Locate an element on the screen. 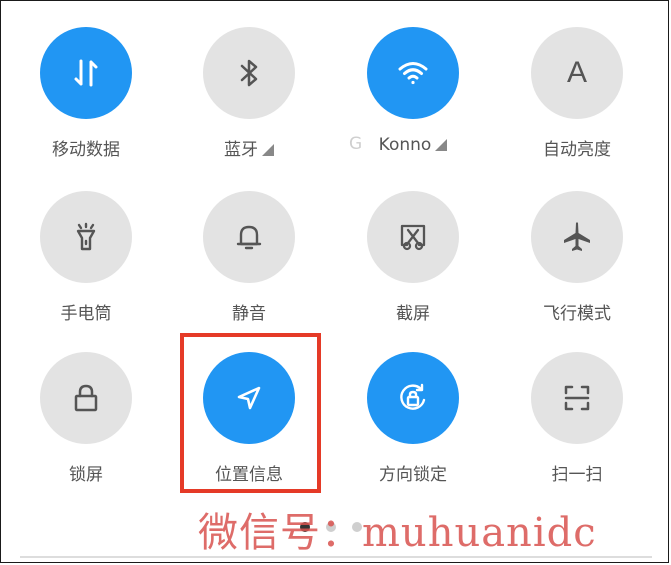 This screenshot has width=671, height=565. tile-mobile-data: 移动数据 is located at coordinates (85, 107).